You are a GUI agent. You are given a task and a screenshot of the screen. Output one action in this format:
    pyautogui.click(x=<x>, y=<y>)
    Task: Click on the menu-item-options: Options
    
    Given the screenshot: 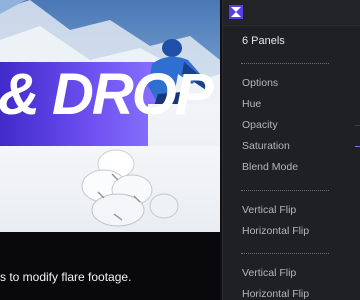 What is the action you would take?
    pyautogui.click(x=260, y=83)
    